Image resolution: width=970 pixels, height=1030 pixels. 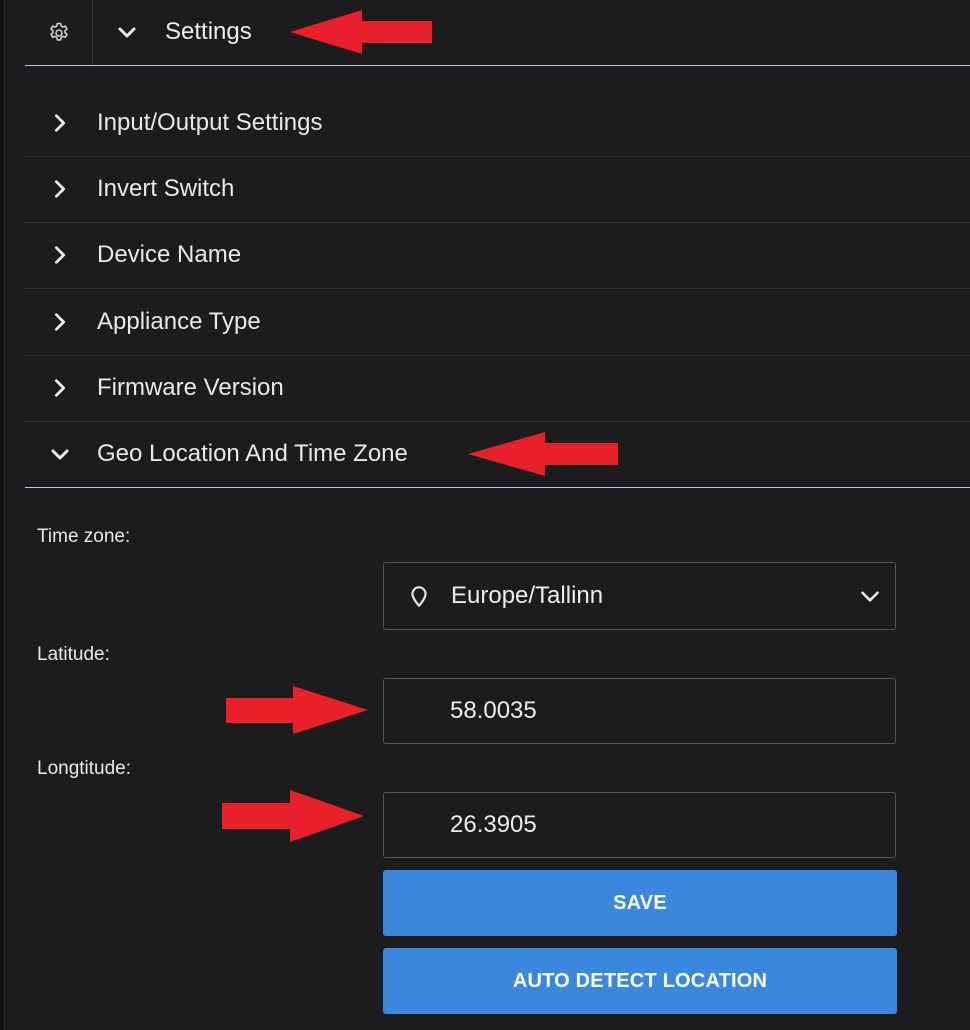 What do you see at coordinates (497, 189) in the screenshot?
I see `section-invert-switch: Invert Switch` at bounding box center [497, 189].